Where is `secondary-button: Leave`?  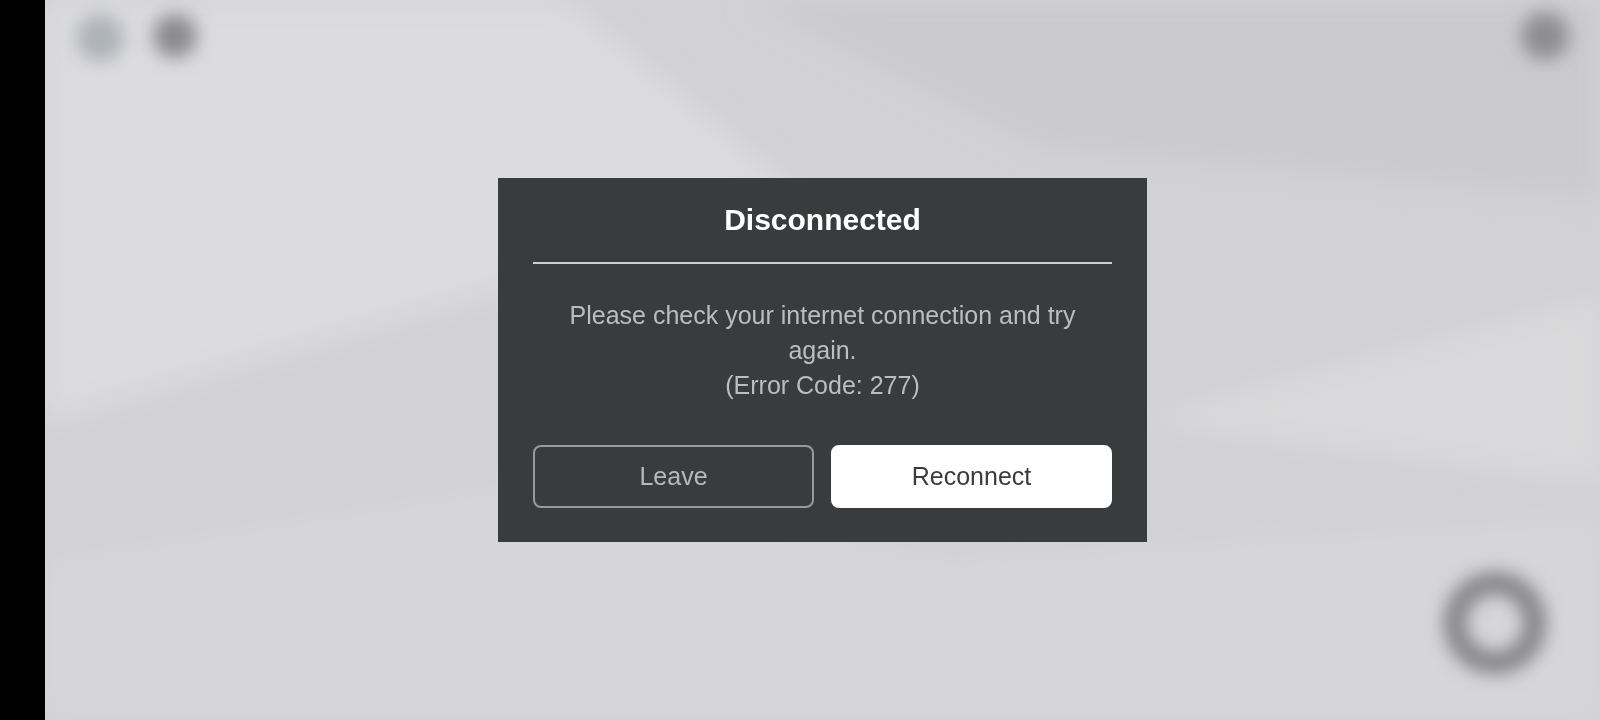 secondary-button: Leave is located at coordinates (673, 476).